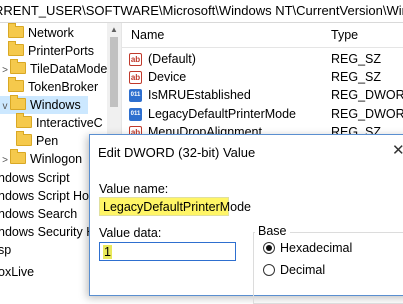 This screenshot has width=403, height=304. Describe the element at coordinates (41, 32) in the screenshot. I see `tree-item-network: Network` at that location.